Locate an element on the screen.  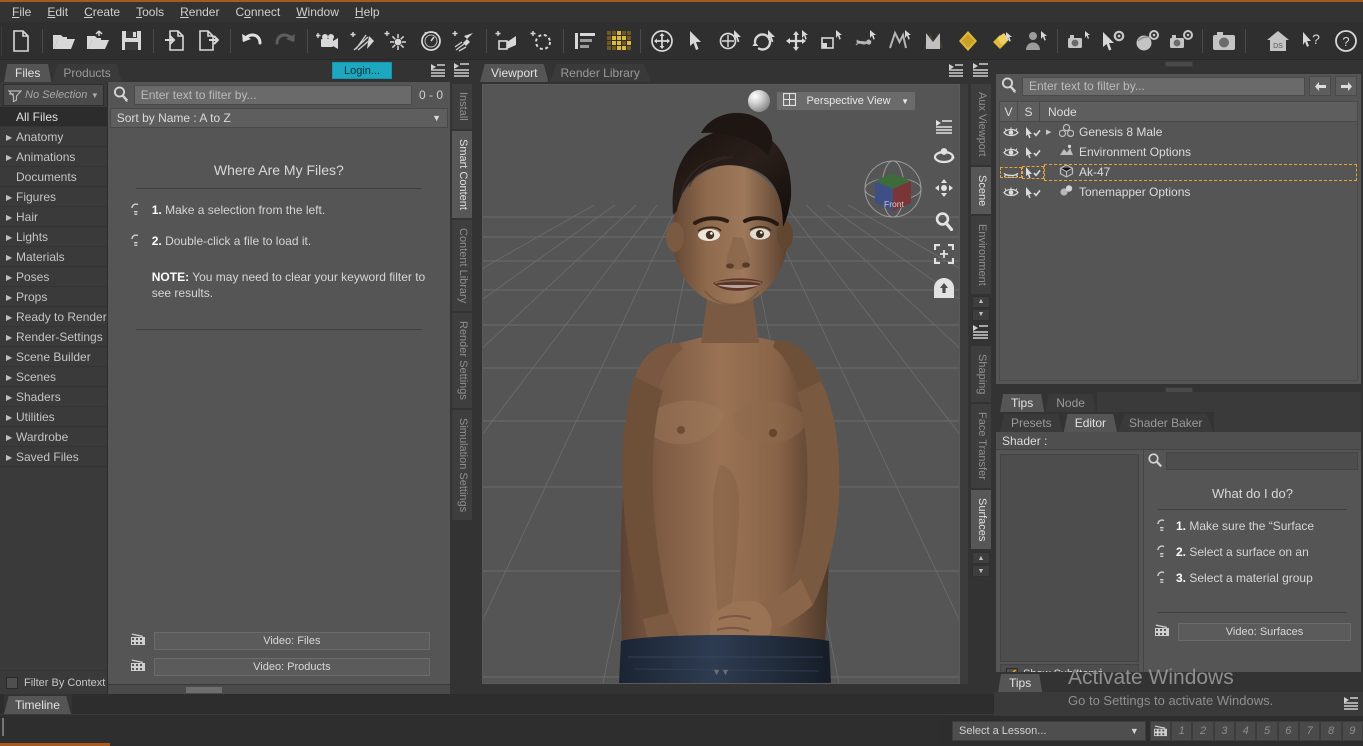
vtab-simulation-settings: Simulation Settings is located at coordinates (462, 464).